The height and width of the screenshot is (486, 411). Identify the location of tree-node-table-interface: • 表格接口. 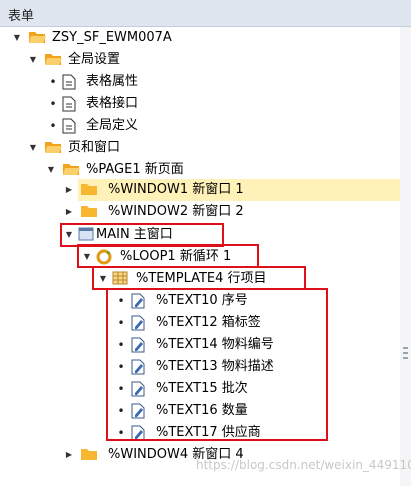
(218, 104).